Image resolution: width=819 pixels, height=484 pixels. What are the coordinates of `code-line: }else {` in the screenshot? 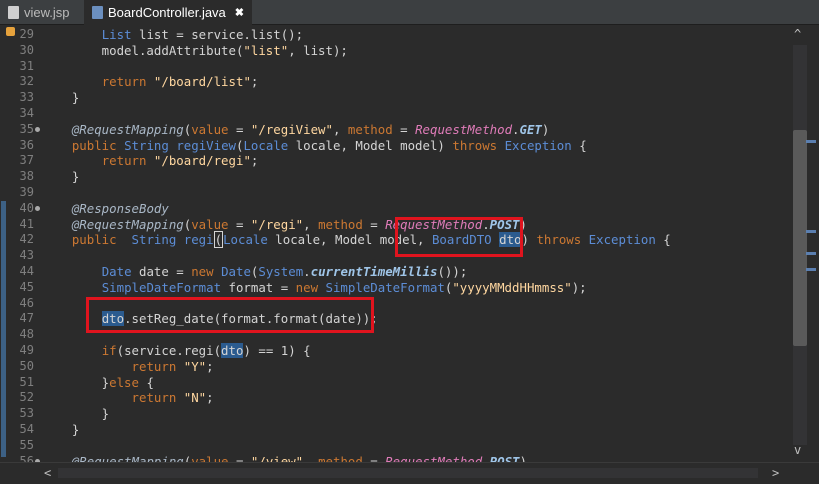 It's located at (98, 383).